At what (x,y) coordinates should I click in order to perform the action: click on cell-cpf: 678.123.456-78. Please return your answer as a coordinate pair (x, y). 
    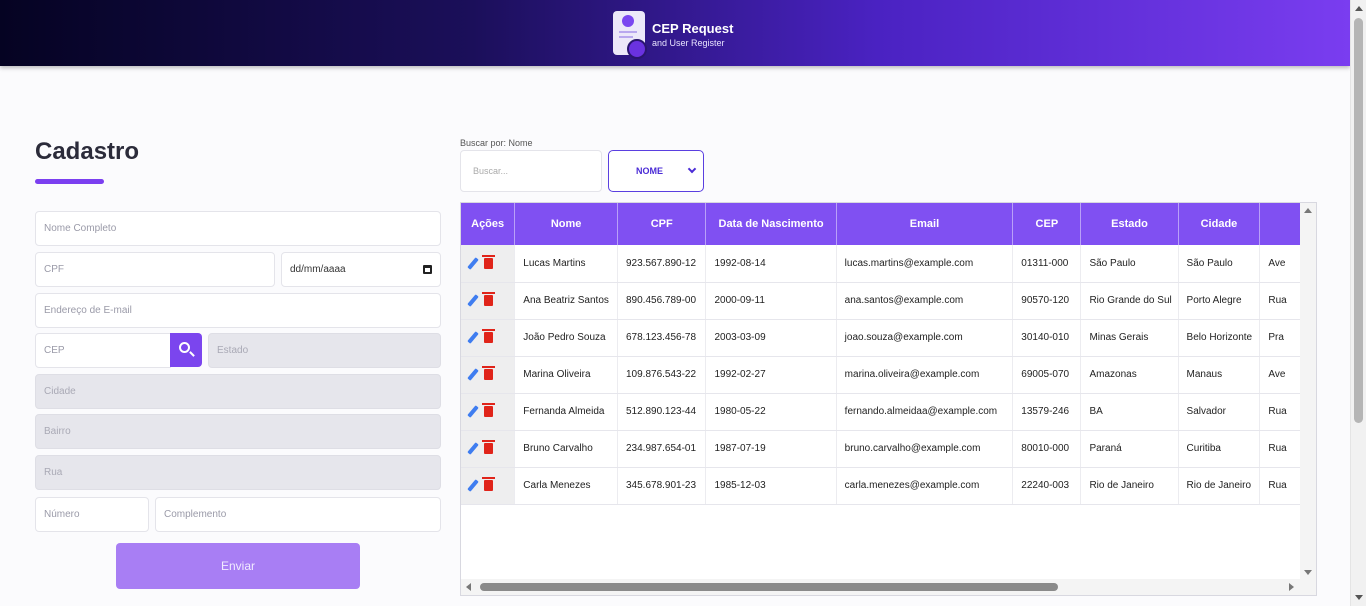
    Looking at the image, I should click on (662, 338).